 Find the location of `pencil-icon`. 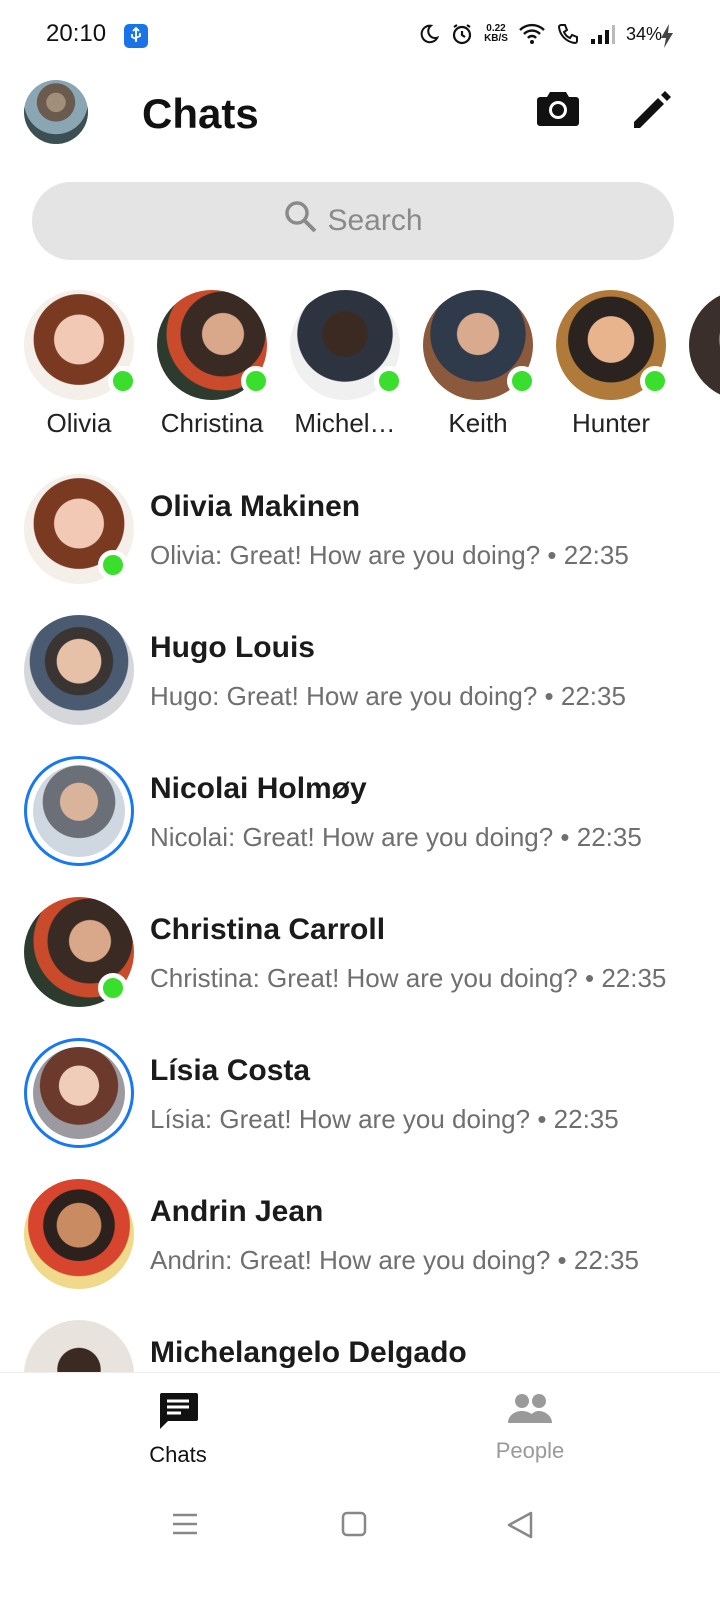

pencil-icon is located at coordinates (652, 113).